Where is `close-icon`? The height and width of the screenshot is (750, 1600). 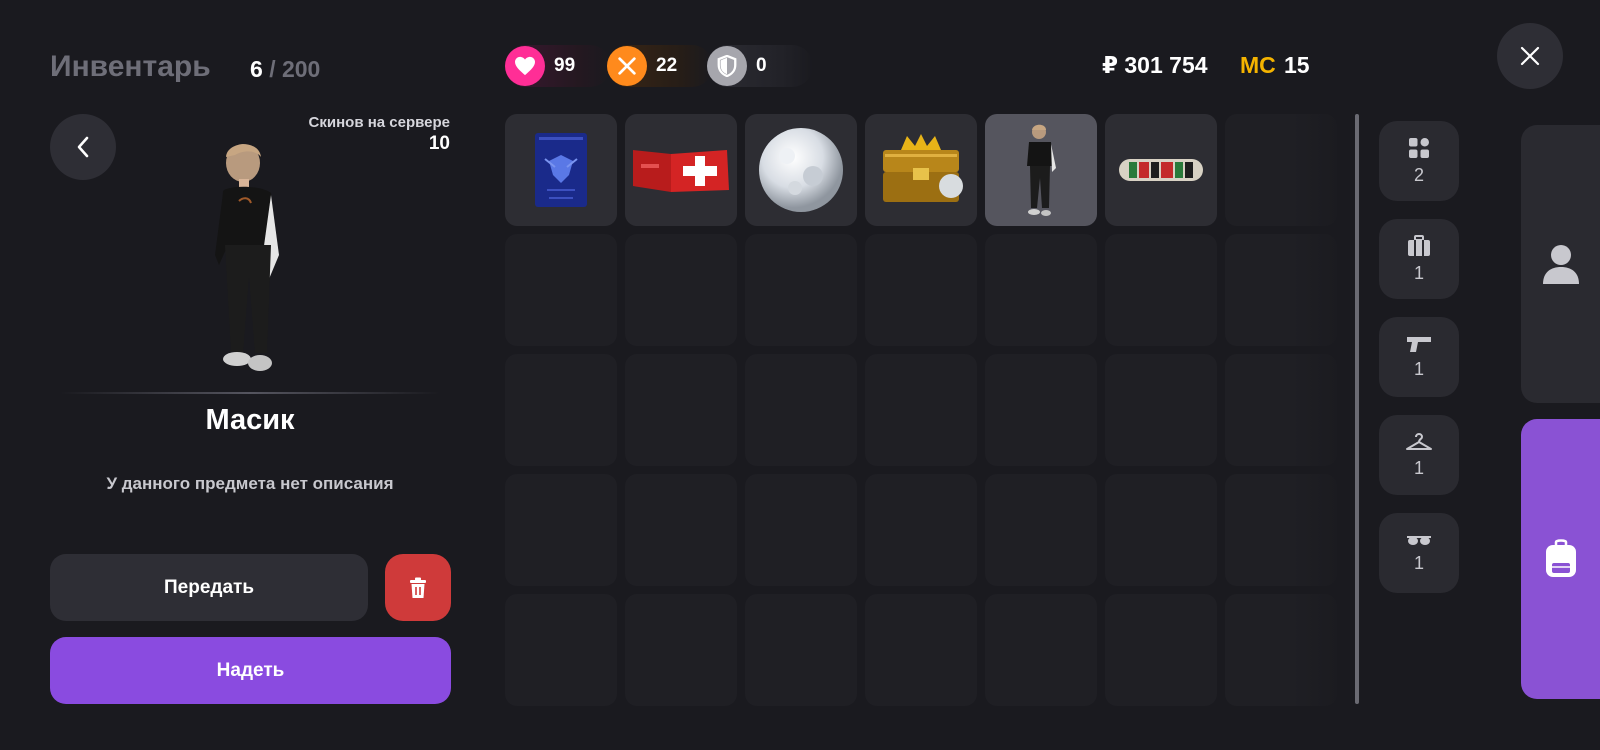
close-icon is located at coordinates (1530, 56).